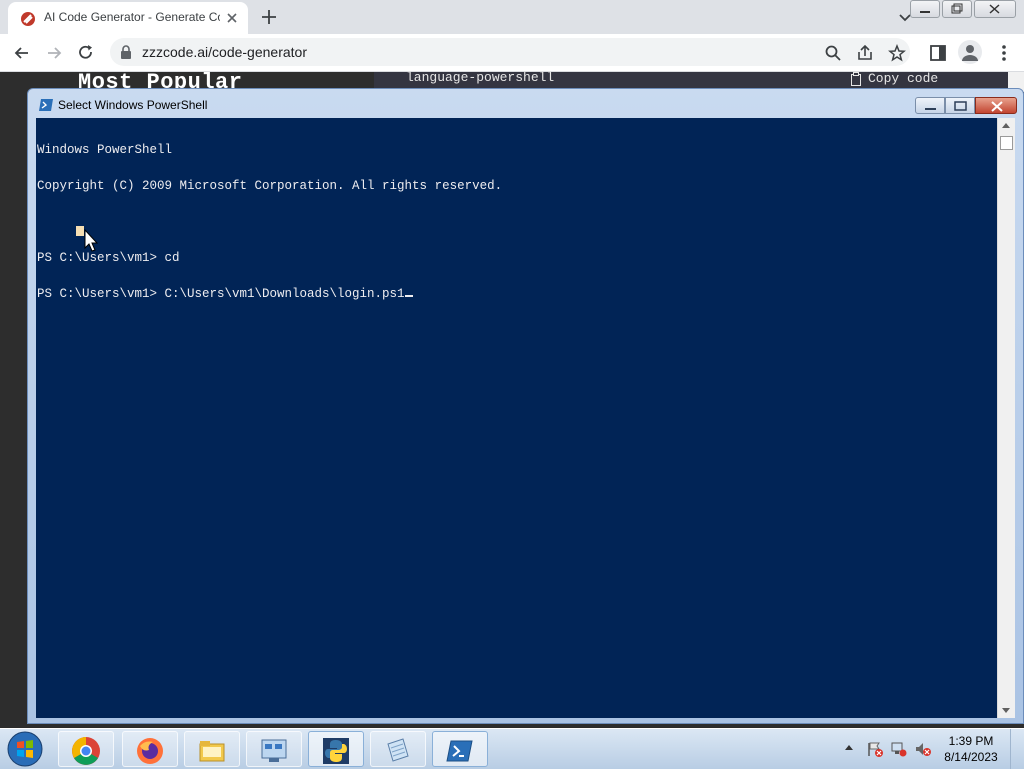 The image size is (1024, 769). Describe the element at coordinates (22, 53) in the screenshot. I see `back-arrow-icon` at that location.